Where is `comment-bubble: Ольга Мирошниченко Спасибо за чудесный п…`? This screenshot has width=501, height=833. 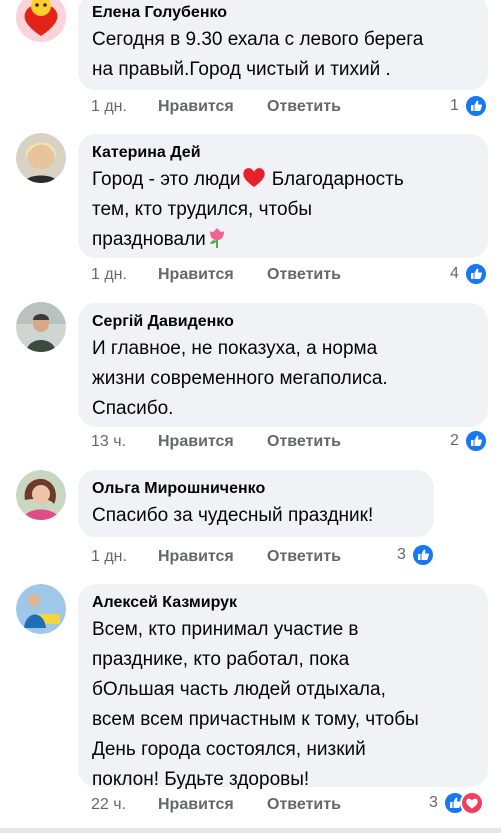 comment-bubble: Ольга Мирошниченко Спасибо за чудесный п… is located at coordinates (256, 503).